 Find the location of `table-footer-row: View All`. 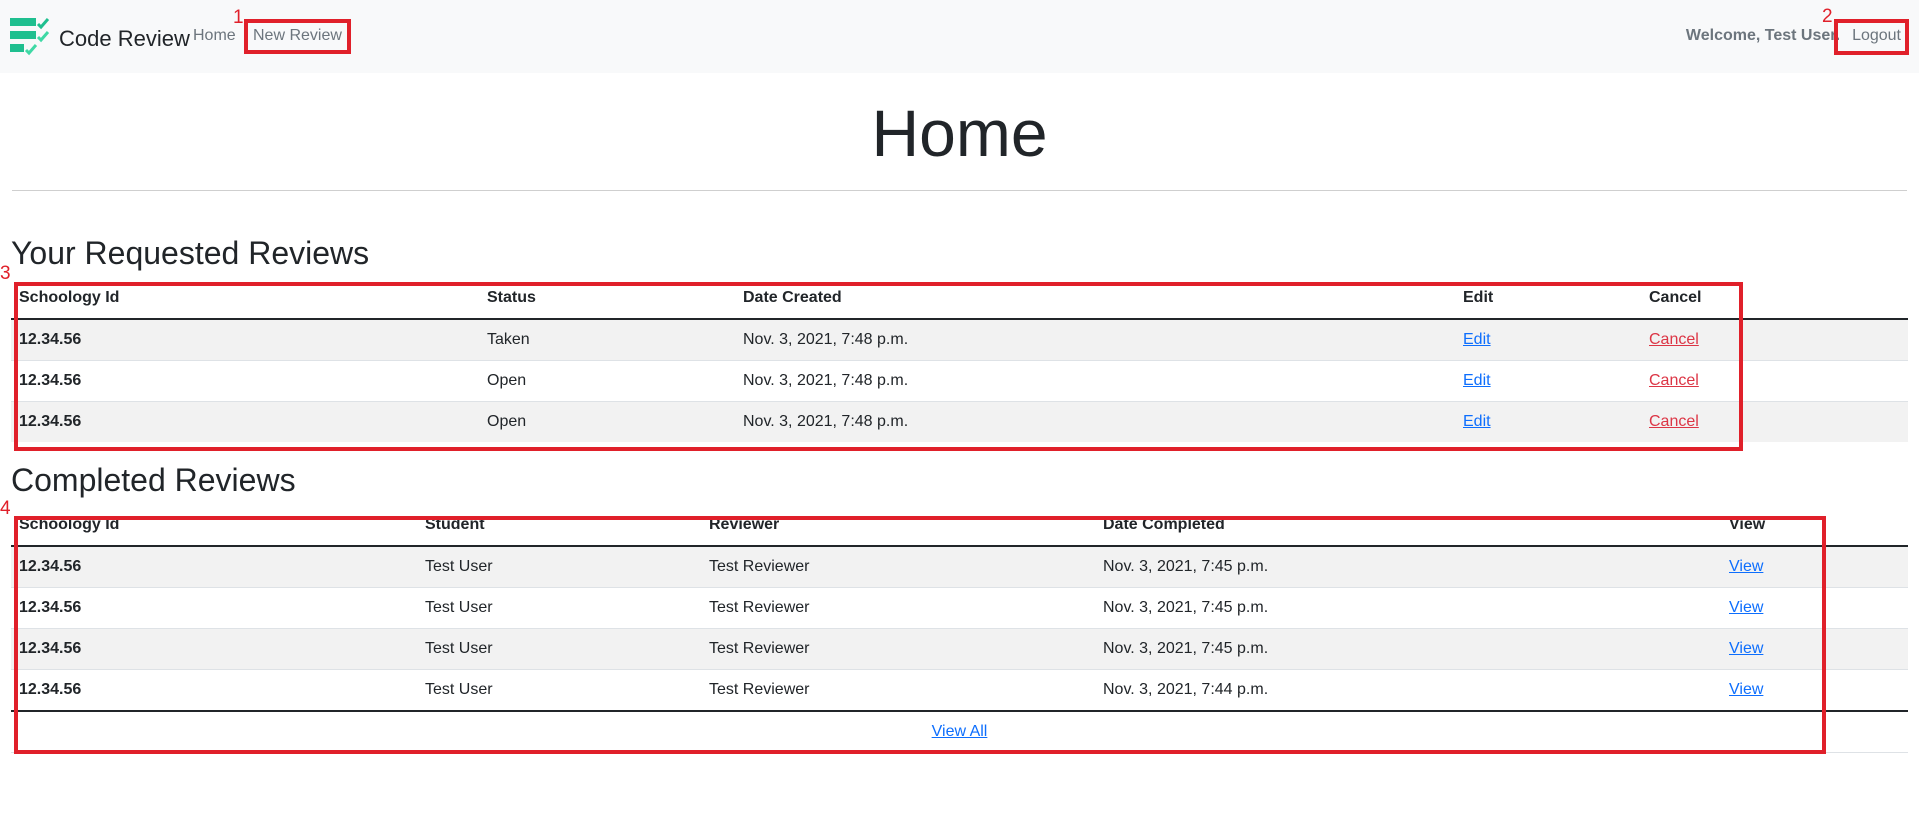

table-footer-row: View All is located at coordinates (959, 731).